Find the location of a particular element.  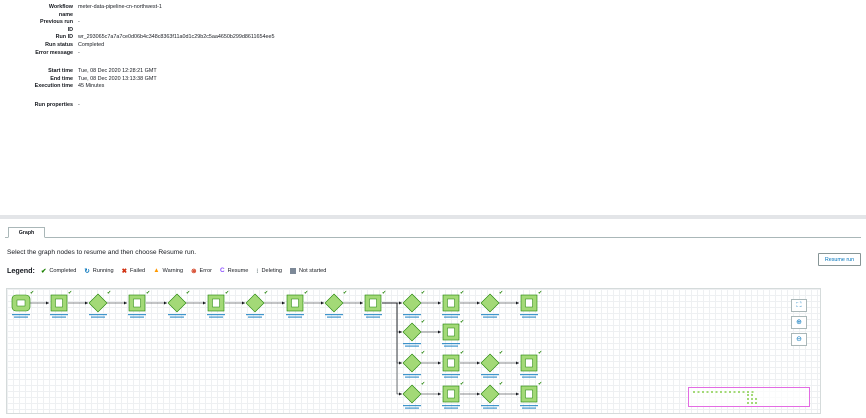

tab-graph: Graph is located at coordinates (26, 232).